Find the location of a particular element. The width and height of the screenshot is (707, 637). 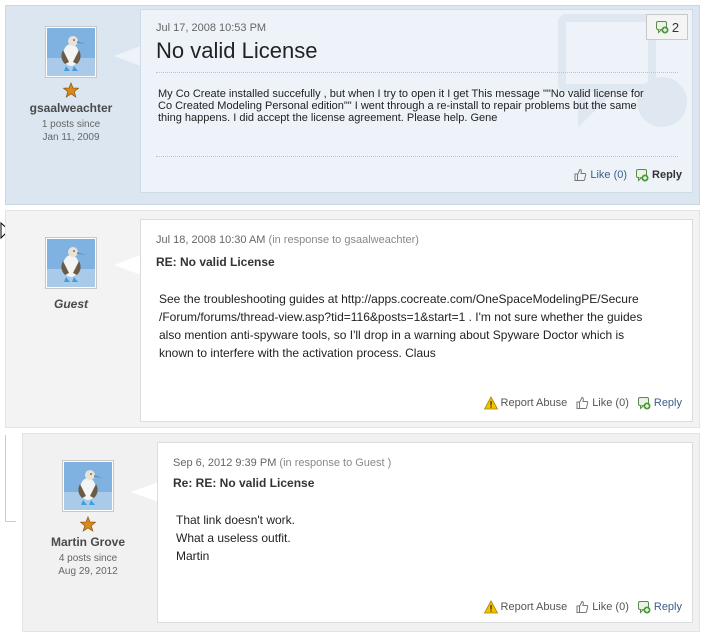

post-actions: Like (0) Reply is located at coordinates (627, 175).